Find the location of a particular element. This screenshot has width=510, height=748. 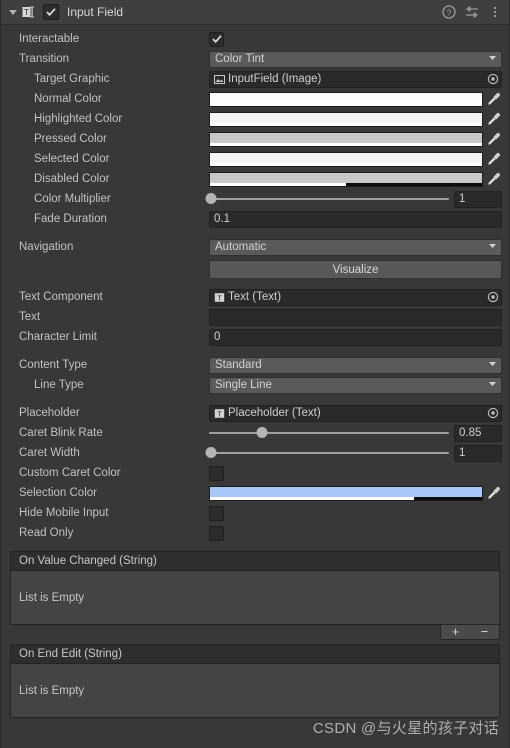

triangle-down-icon is located at coordinates (12, 12).